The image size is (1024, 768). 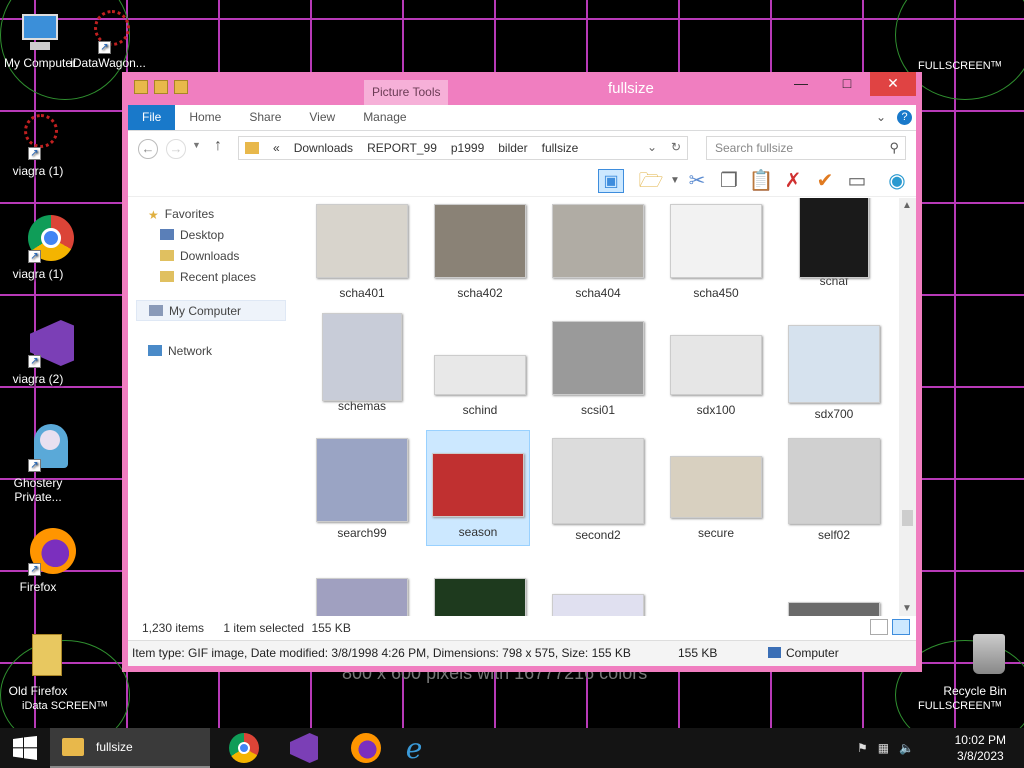 I want to click on search-input: Search fullsize ⚲, so click(x=806, y=148).